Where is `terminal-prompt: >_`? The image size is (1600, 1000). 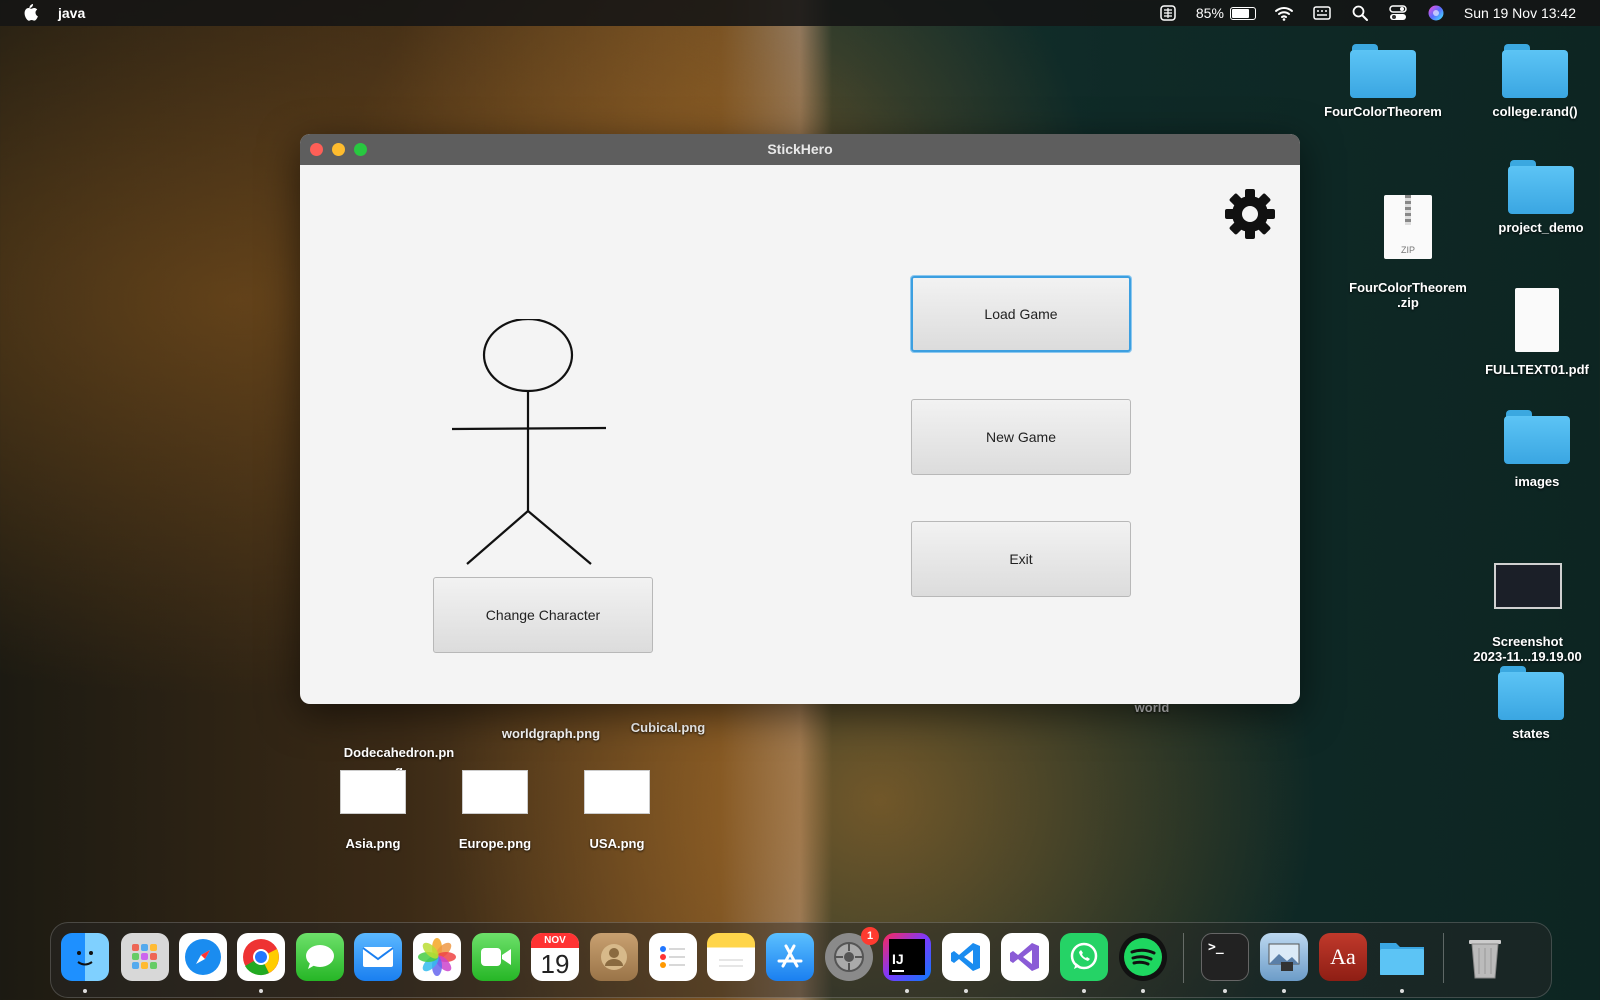 terminal-prompt: >_ is located at coordinates (1216, 947).